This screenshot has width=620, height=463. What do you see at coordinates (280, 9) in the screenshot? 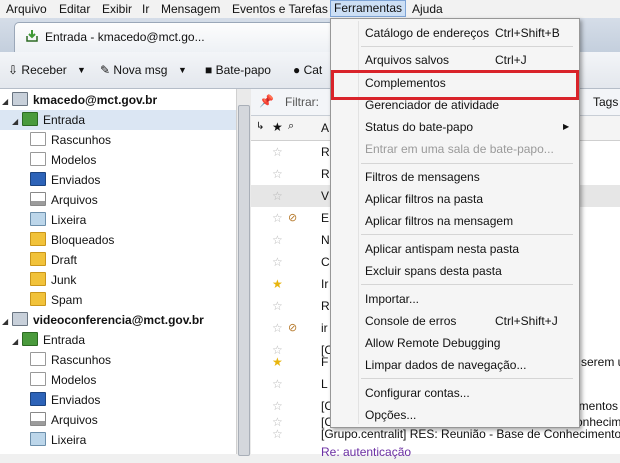
I see `menu-eventos-tarefas: Eventos e Tarefas` at bounding box center [280, 9].